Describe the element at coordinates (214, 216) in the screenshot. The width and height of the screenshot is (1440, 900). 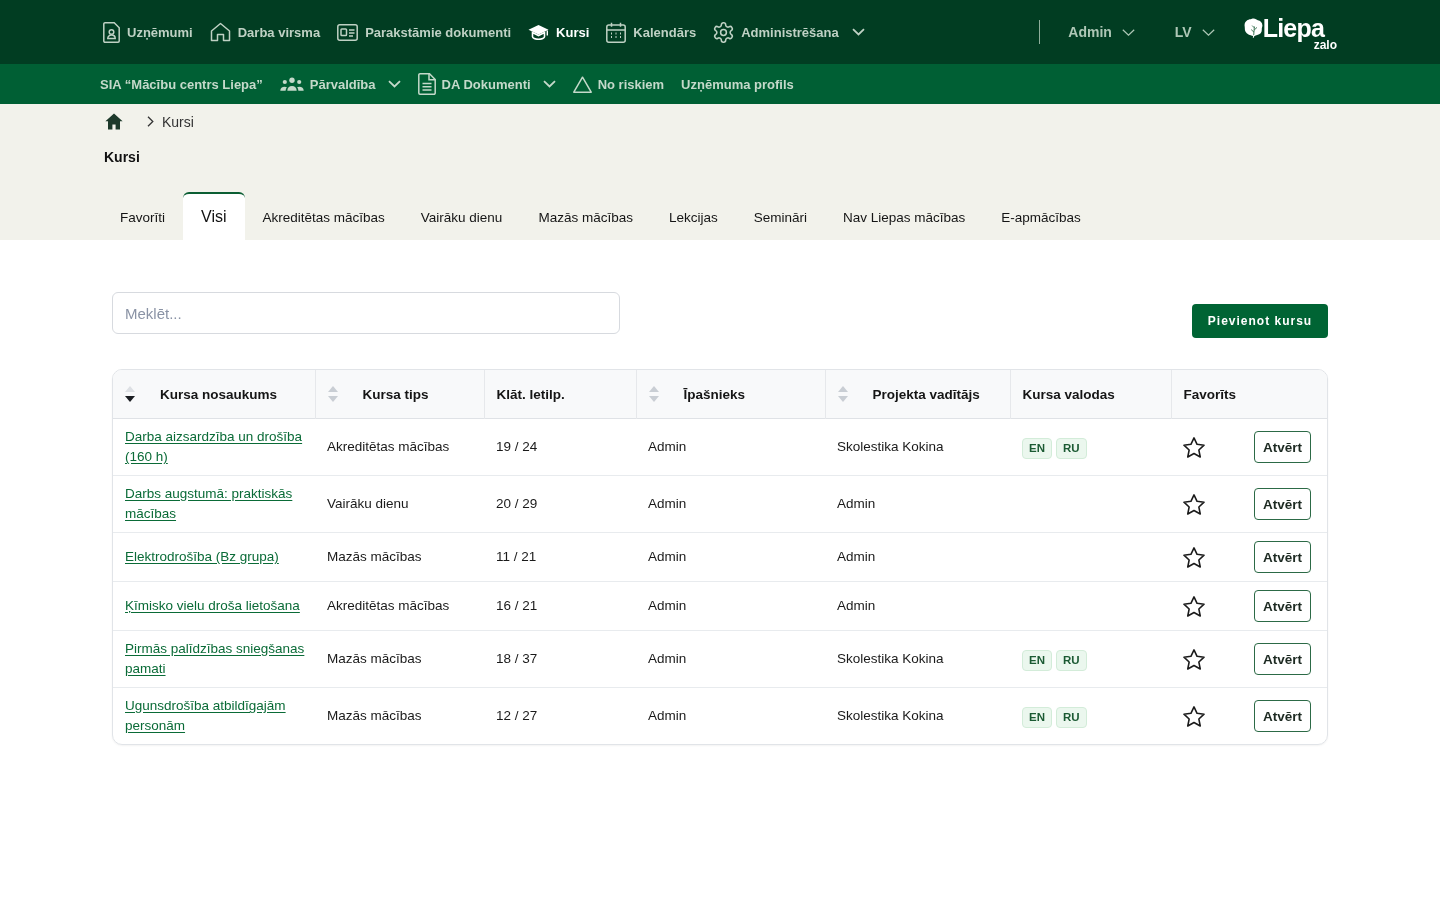
I see `tab: Visi` at that location.